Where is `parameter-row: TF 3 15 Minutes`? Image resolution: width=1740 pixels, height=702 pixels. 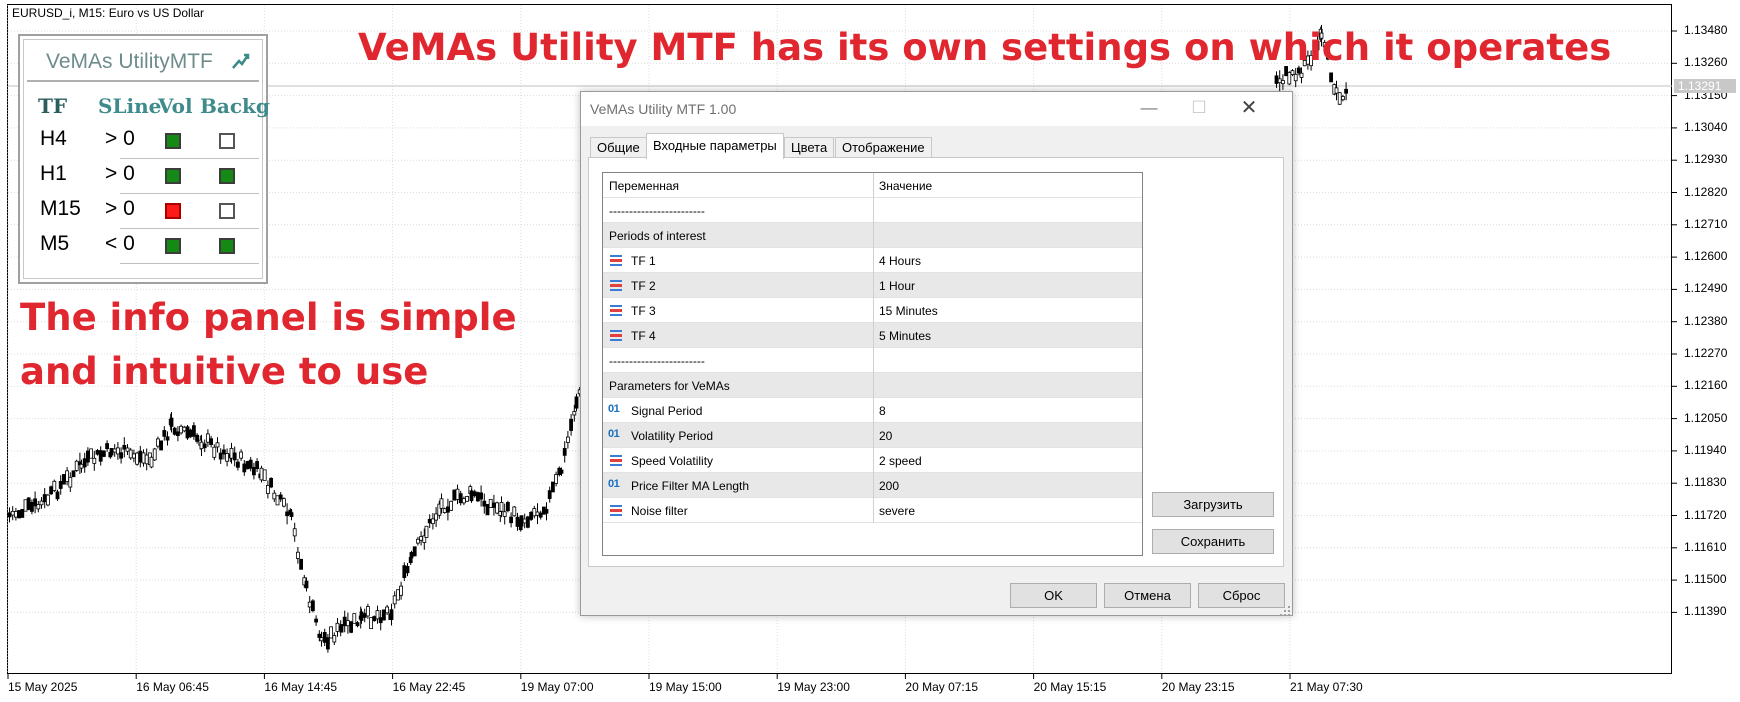 parameter-row: TF 3 15 Minutes is located at coordinates (872, 310).